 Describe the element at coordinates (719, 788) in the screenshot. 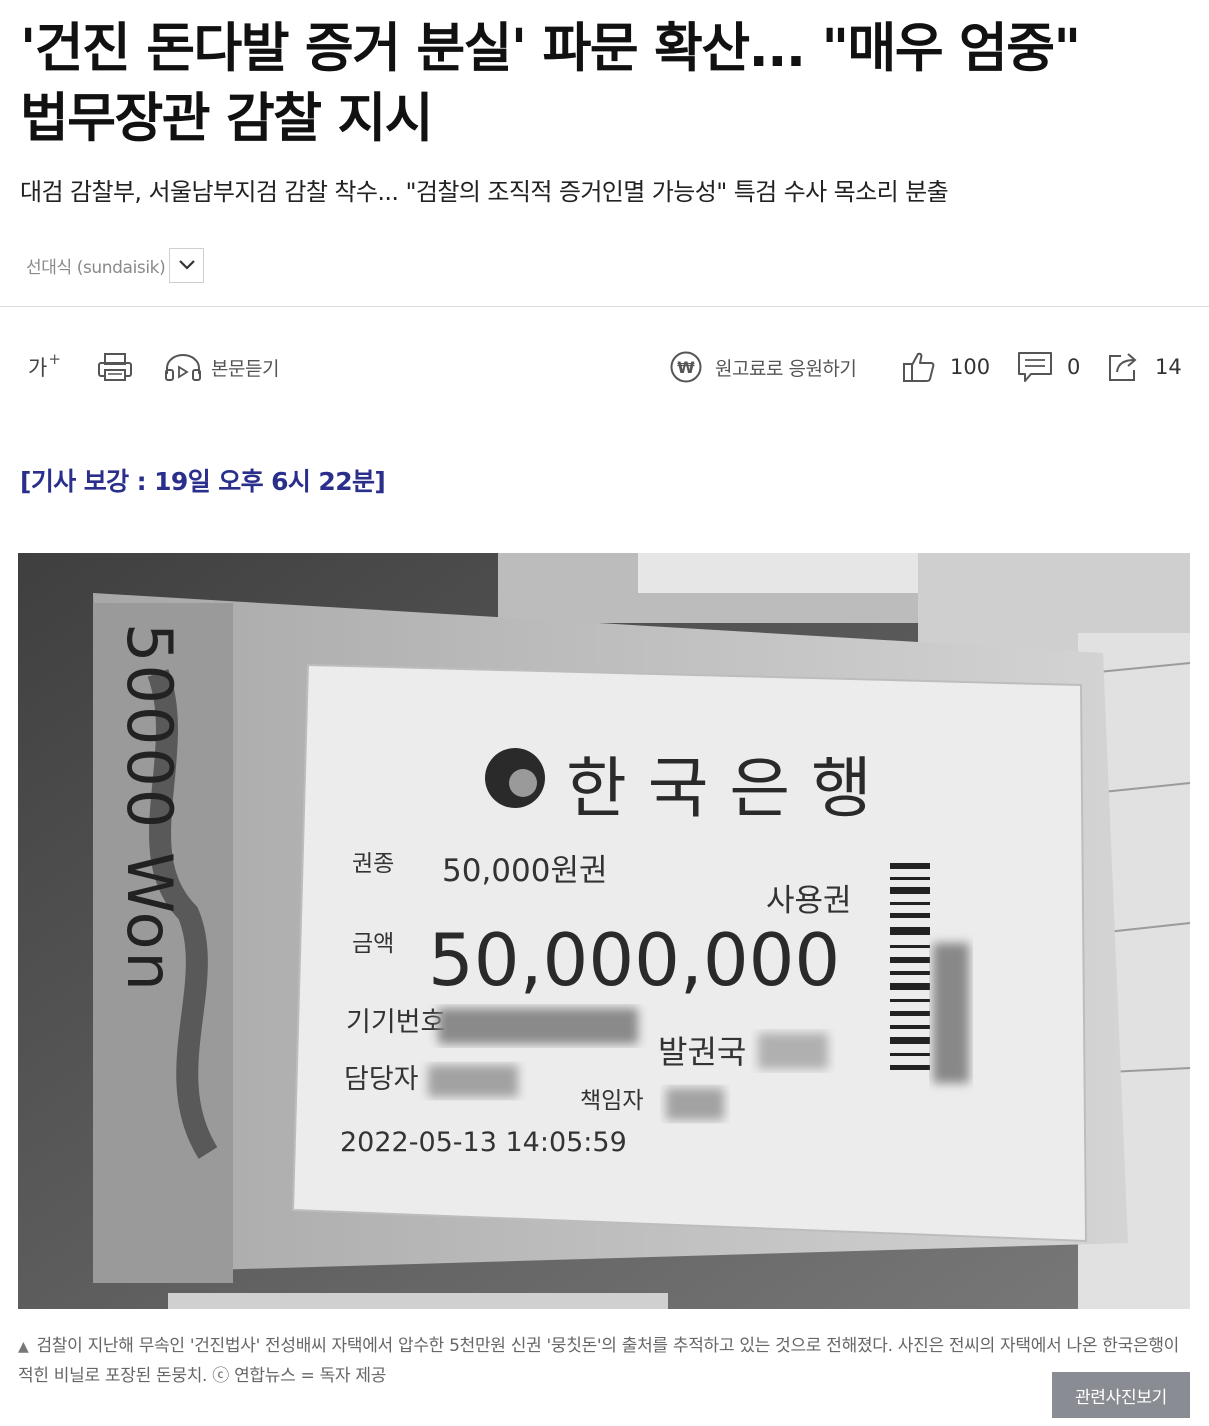

I see `bank-name: 한 국 은 행` at that location.